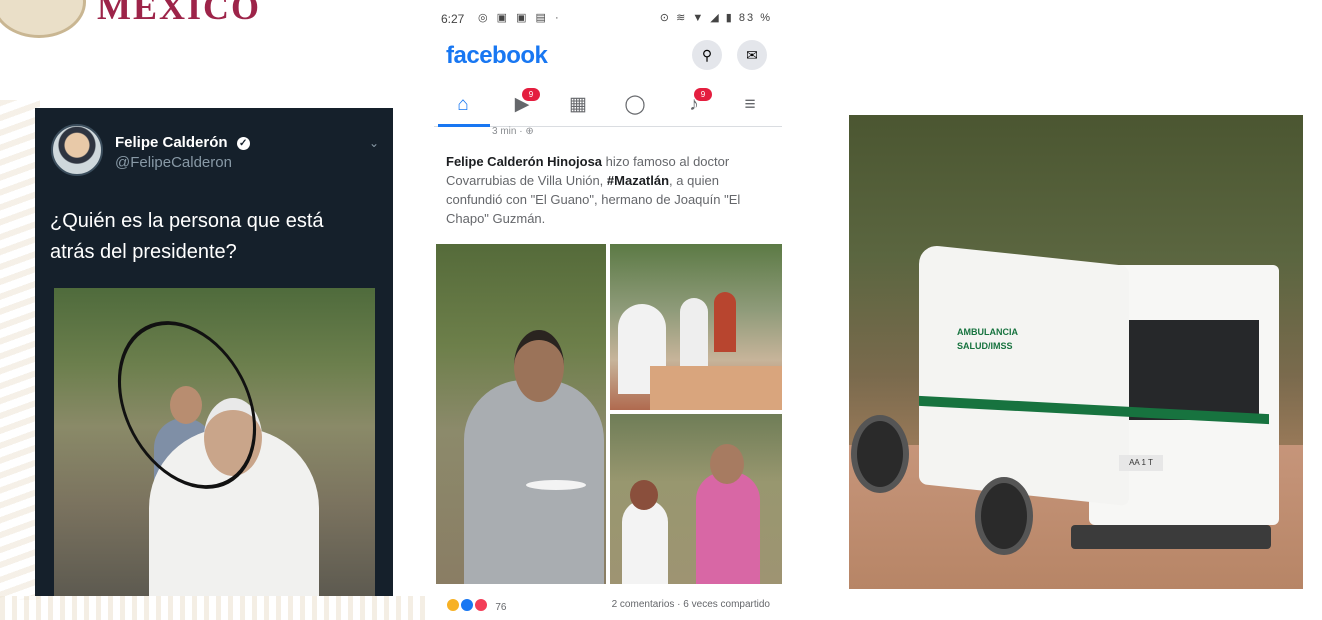  Describe the element at coordinates (171, 142) in the screenshot. I see `tweet-author-name: Felipe Calderón` at that location.